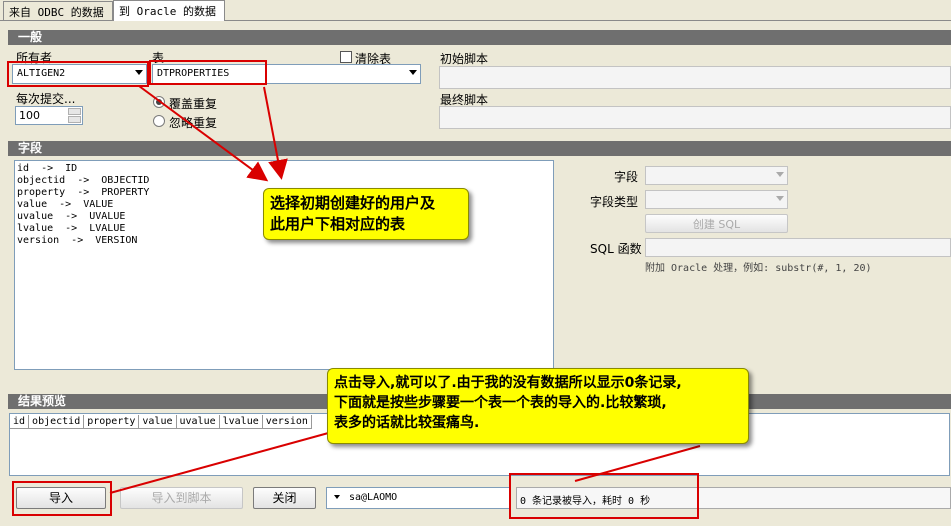 Image resolution: width=951 pixels, height=526 pixels. I want to click on arrow-status, so click(637, 463).